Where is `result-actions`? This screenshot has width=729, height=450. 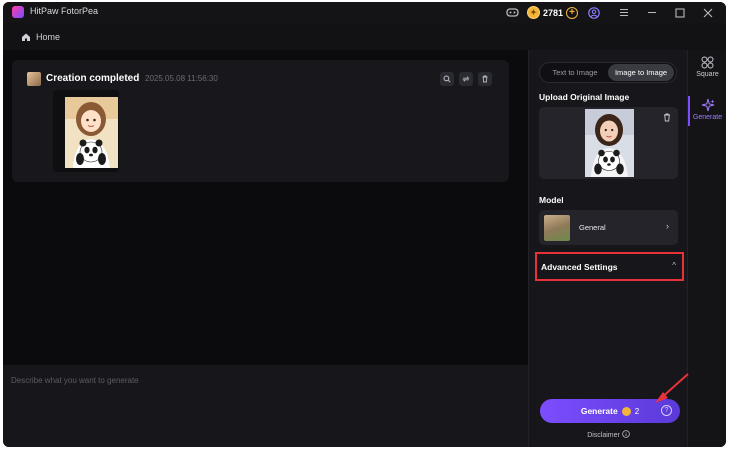
result-actions is located at coordinates (466, 79).